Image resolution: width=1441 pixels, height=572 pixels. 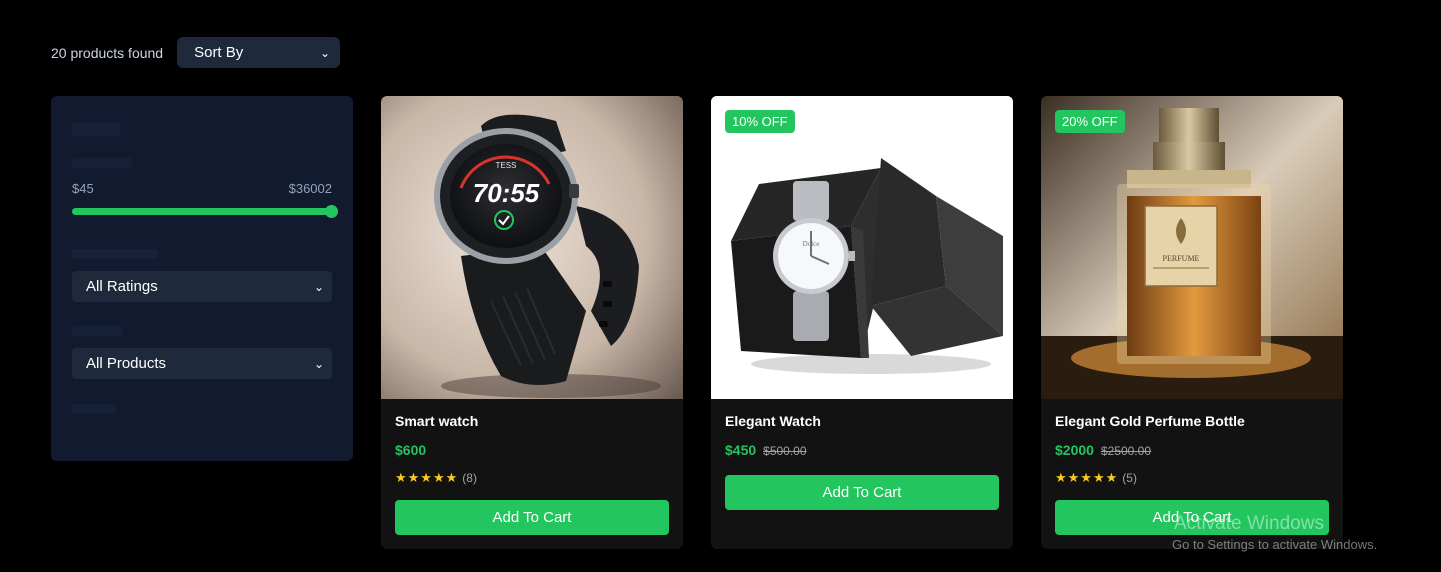 I want to click on review-count: (5), so click(x=1129, y=478).